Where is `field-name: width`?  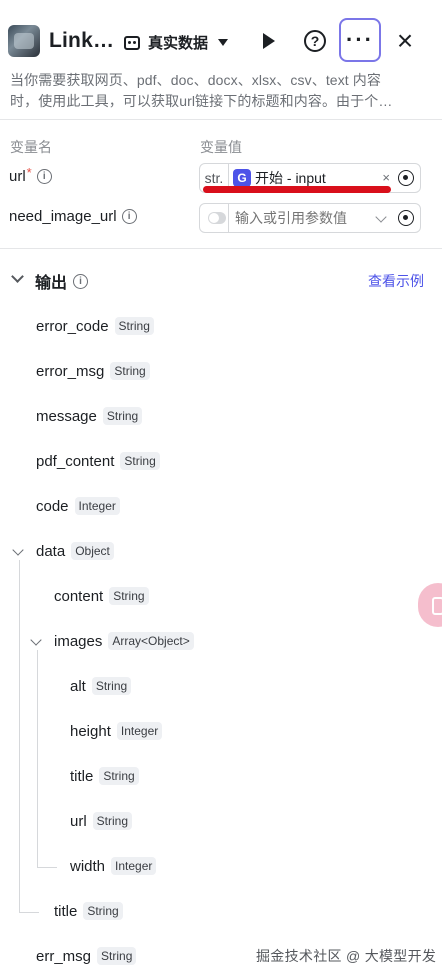
field-name: width is located at coordinates (88, 866).